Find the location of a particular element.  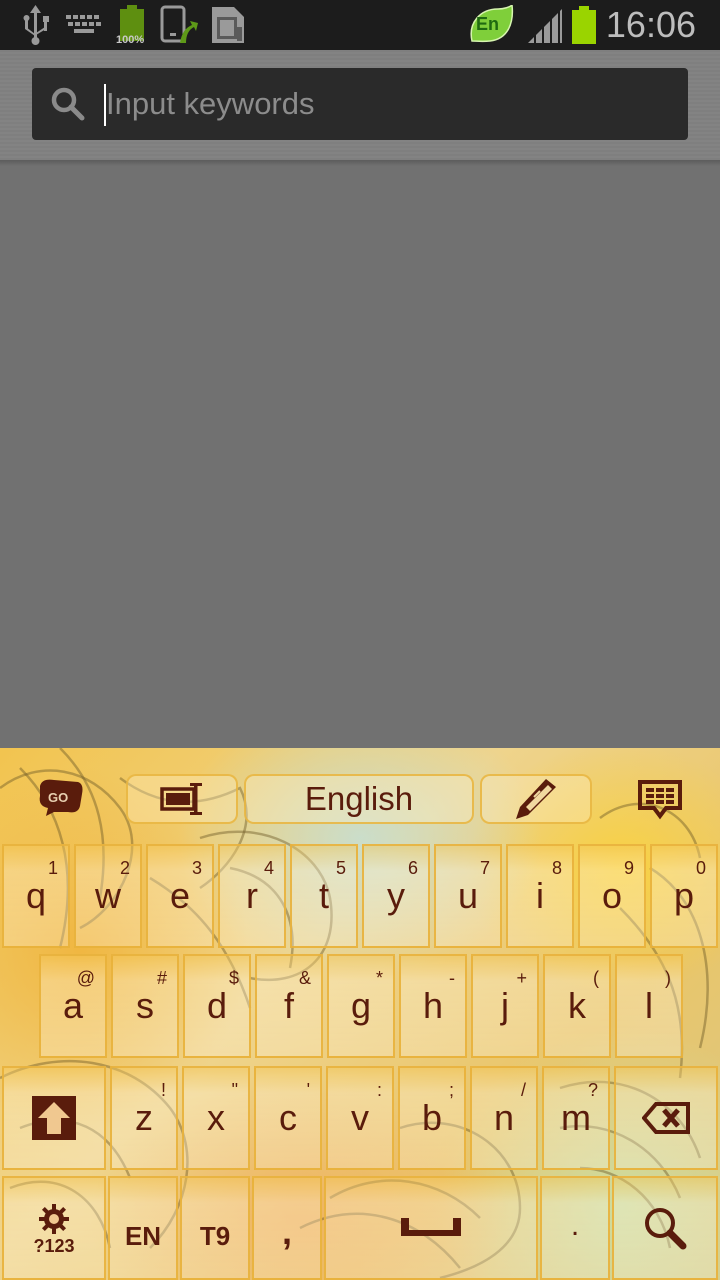

key-label: v is located at coordinates (360, 1117).